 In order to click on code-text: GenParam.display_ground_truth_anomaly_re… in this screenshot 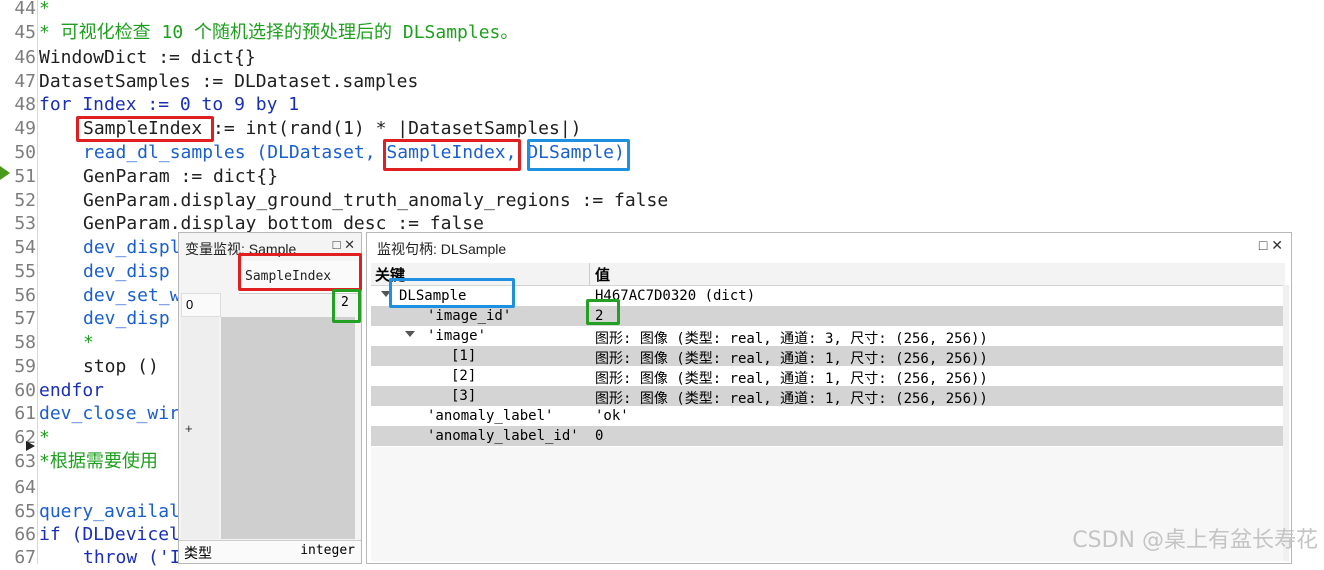, I will do `click(376, 200)`.